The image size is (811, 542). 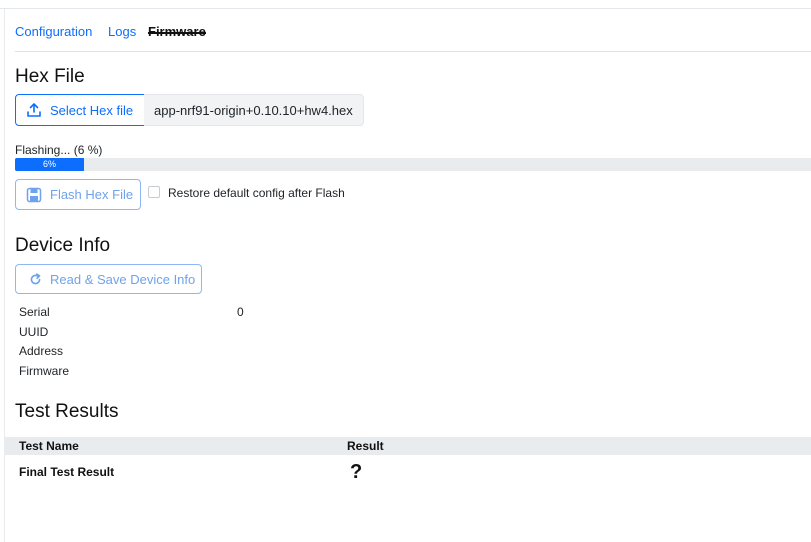 What do you see at coordinates (67, 411) in the screenshot?
I see `test-results-heading: Test Results` at bounding box center [67, 411].